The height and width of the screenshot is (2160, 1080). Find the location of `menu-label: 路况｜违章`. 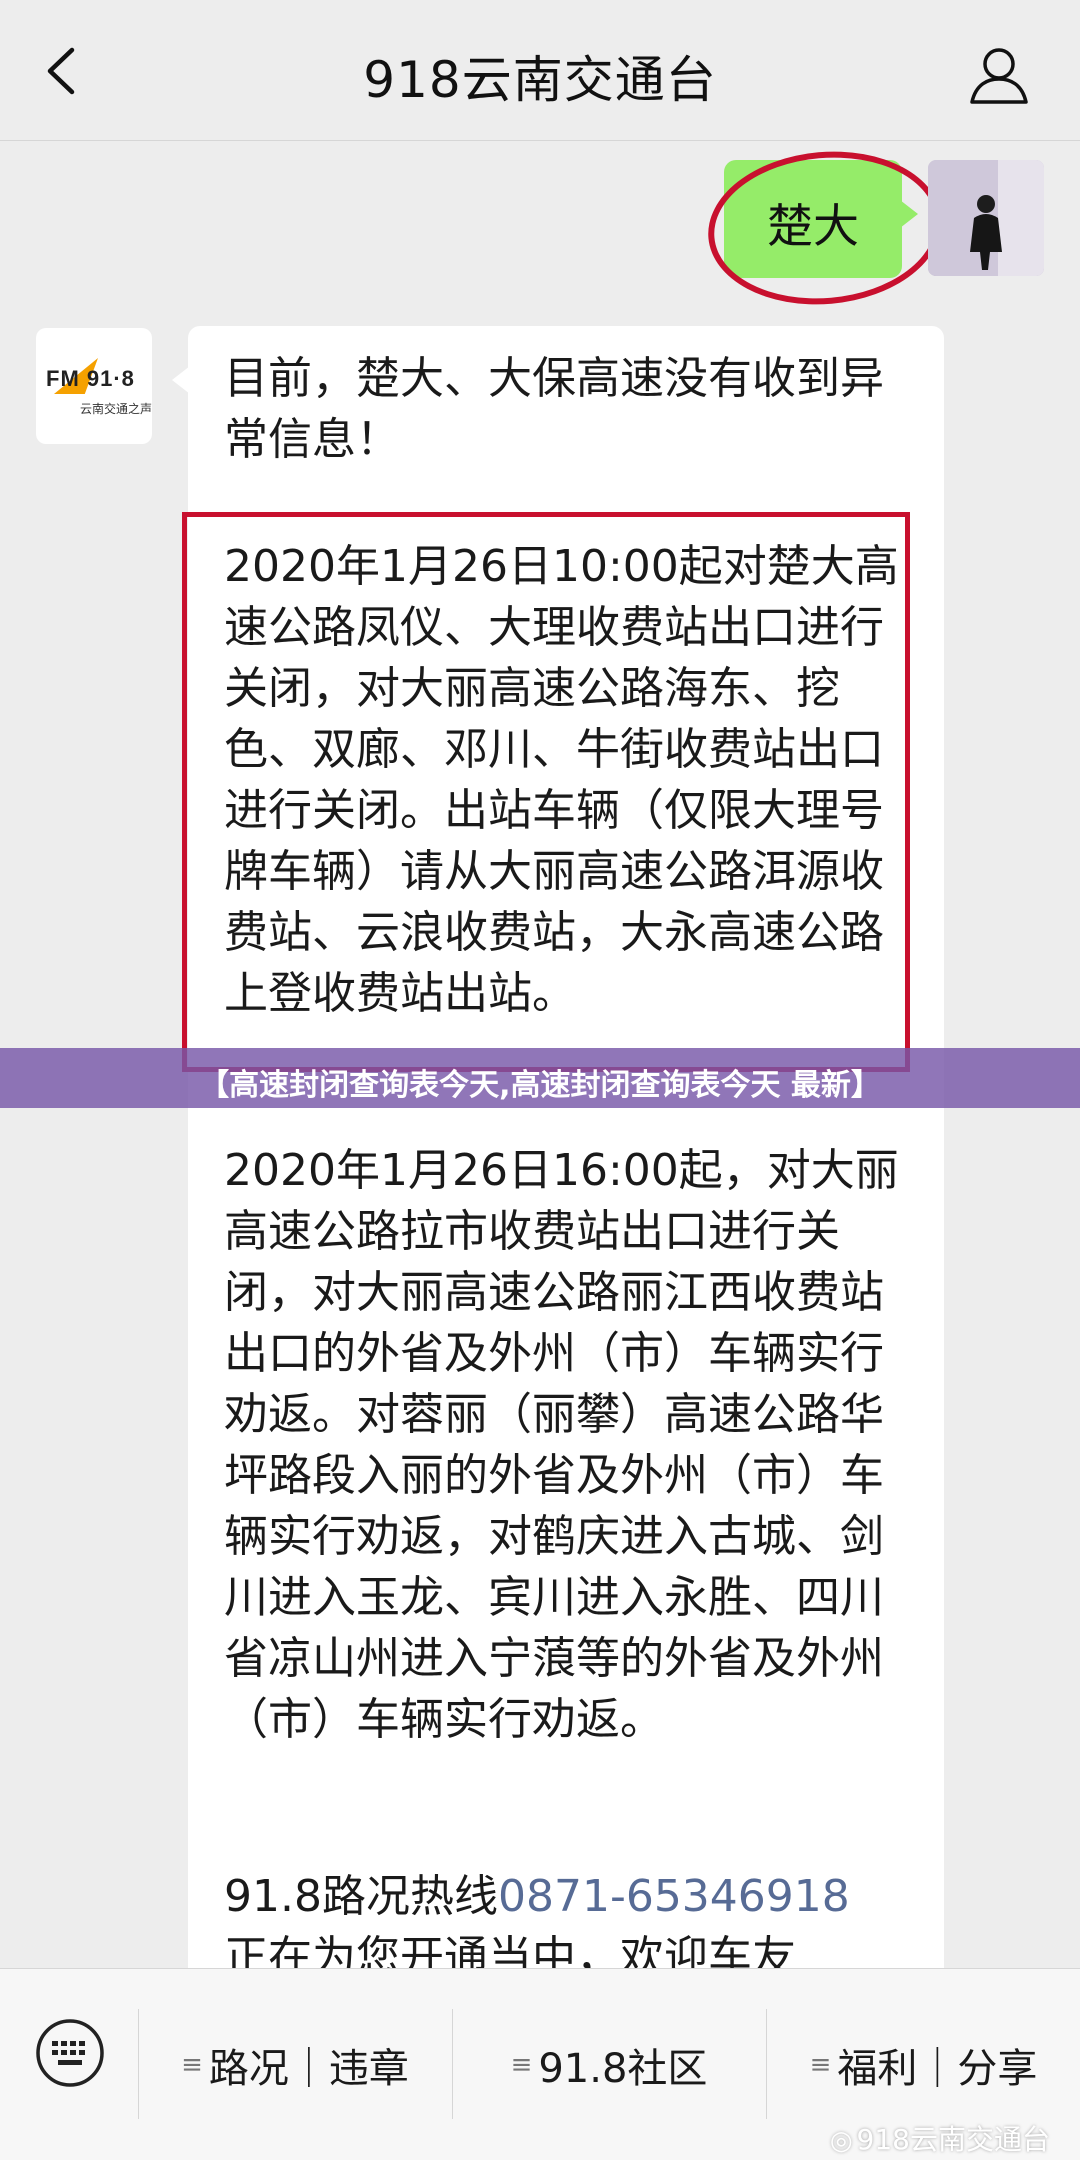

menu-label: 路况｜违章 is located at coordinates (308, 2068).